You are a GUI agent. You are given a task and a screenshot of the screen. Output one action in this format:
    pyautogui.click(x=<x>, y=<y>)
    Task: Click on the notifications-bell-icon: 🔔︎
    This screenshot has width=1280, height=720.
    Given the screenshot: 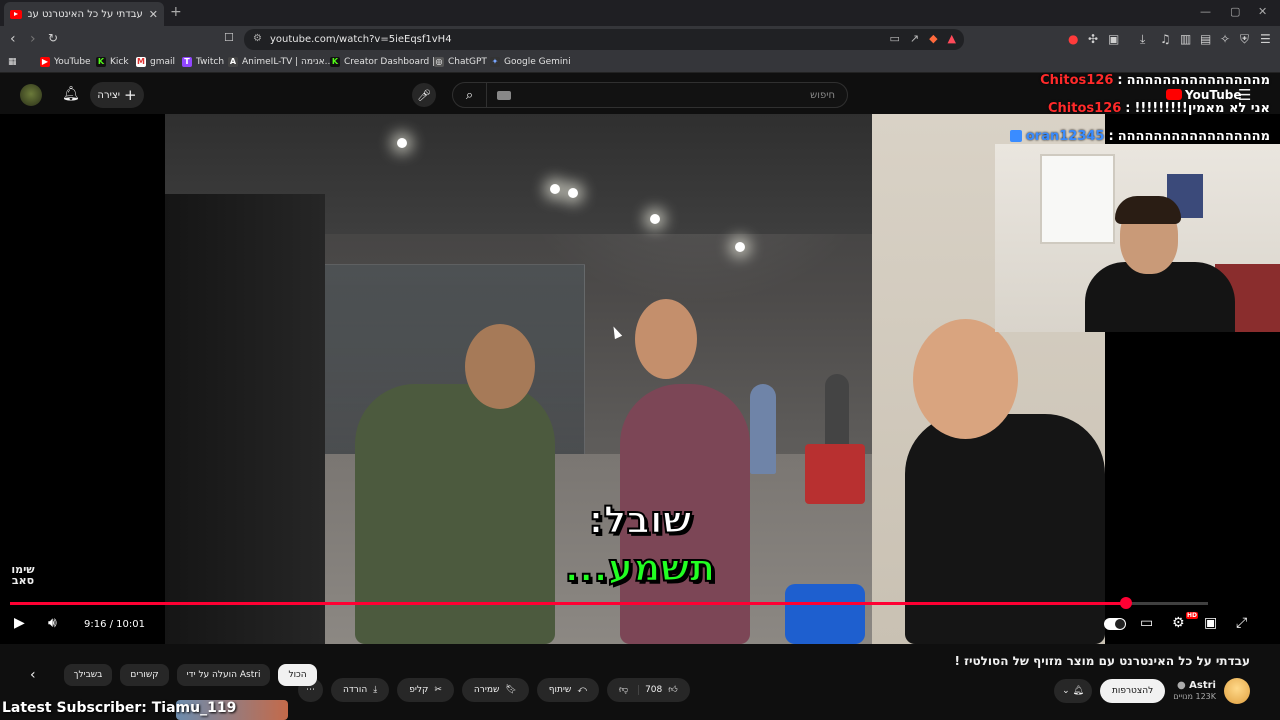 What is the action you would take?
    pyautogui.click(x=71, y=94)
    